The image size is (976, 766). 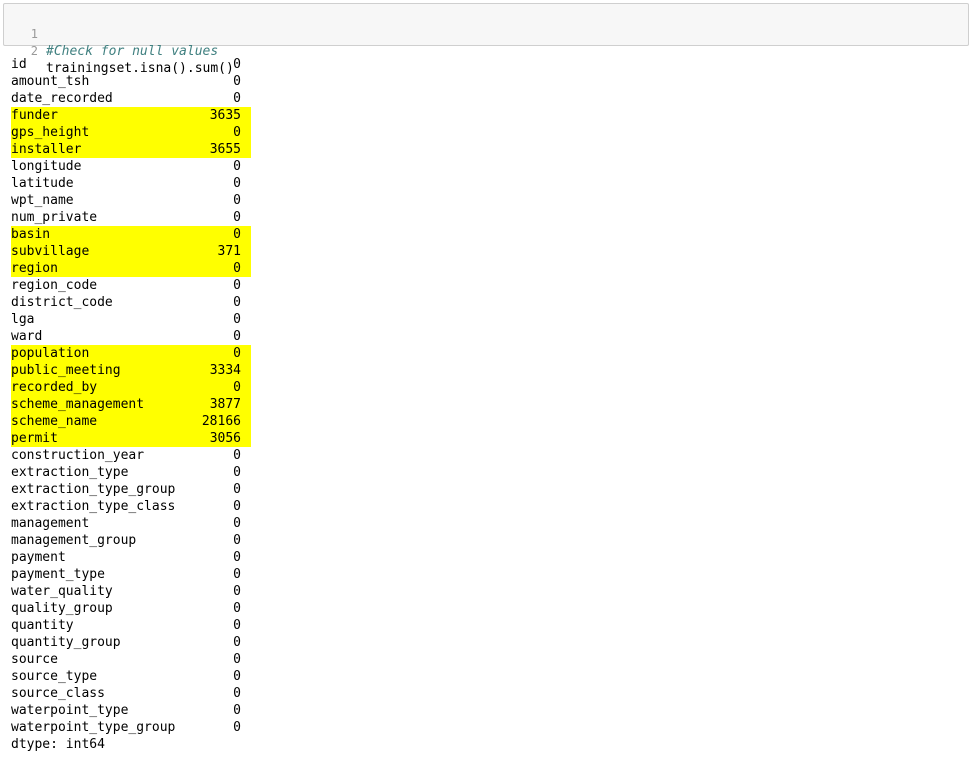 I want to click on column-name: funder, so click(x=34, y=115).